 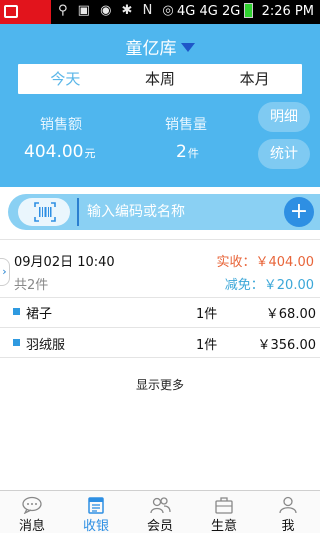 I want to click on signal-4g-b: 4G, so click(x=208, y=11).